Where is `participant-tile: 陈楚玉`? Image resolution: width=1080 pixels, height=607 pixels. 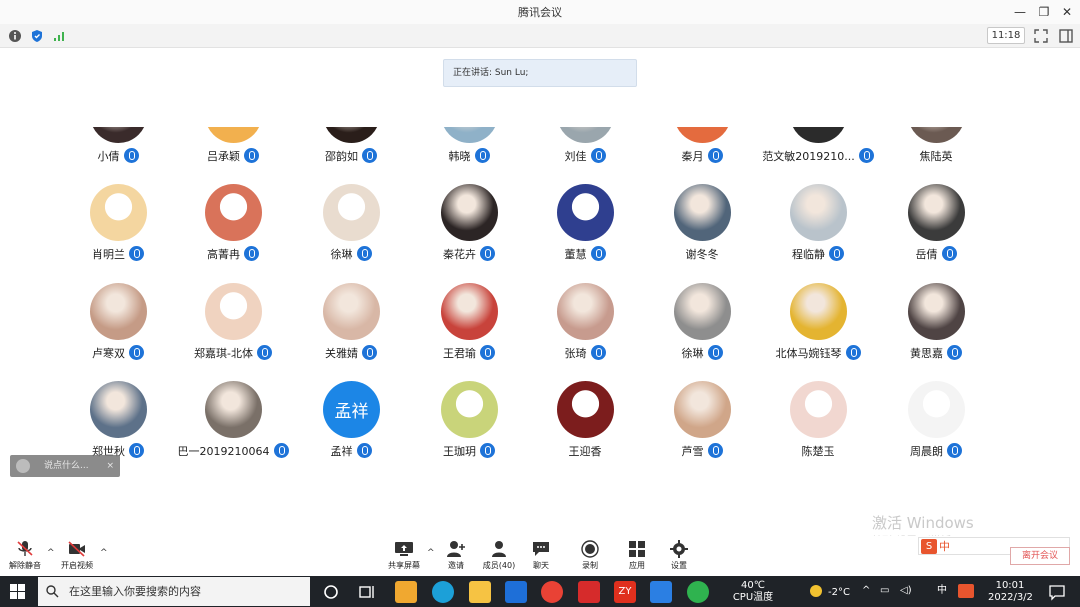
participant-tile: 陈楚玉 is located at coordinates (818, 425).